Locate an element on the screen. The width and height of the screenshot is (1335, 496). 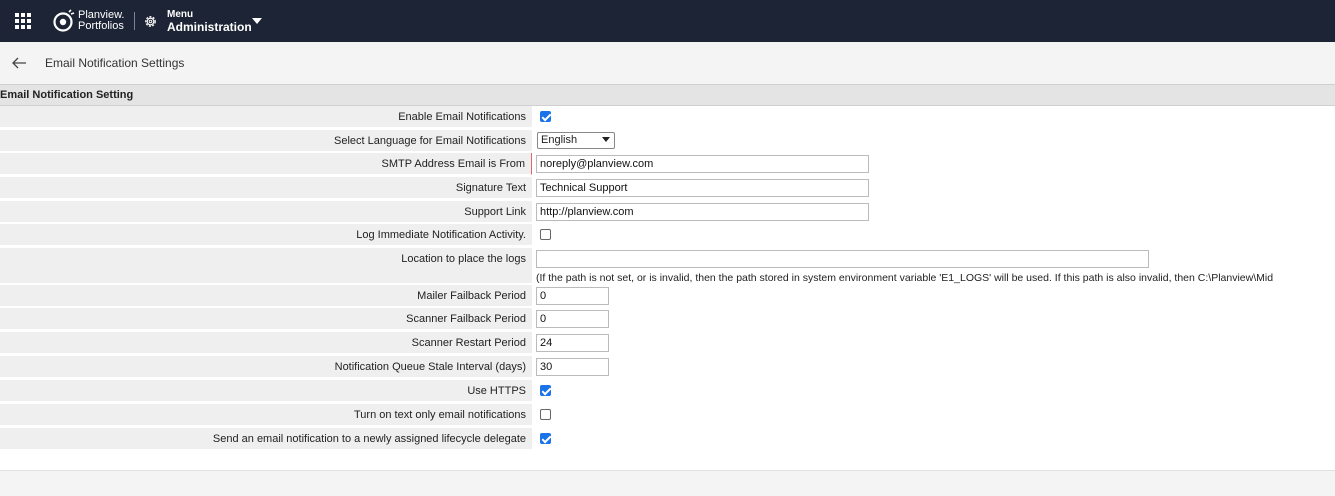
setting-label: Location to place the logs is located at coordinates (266, 266).